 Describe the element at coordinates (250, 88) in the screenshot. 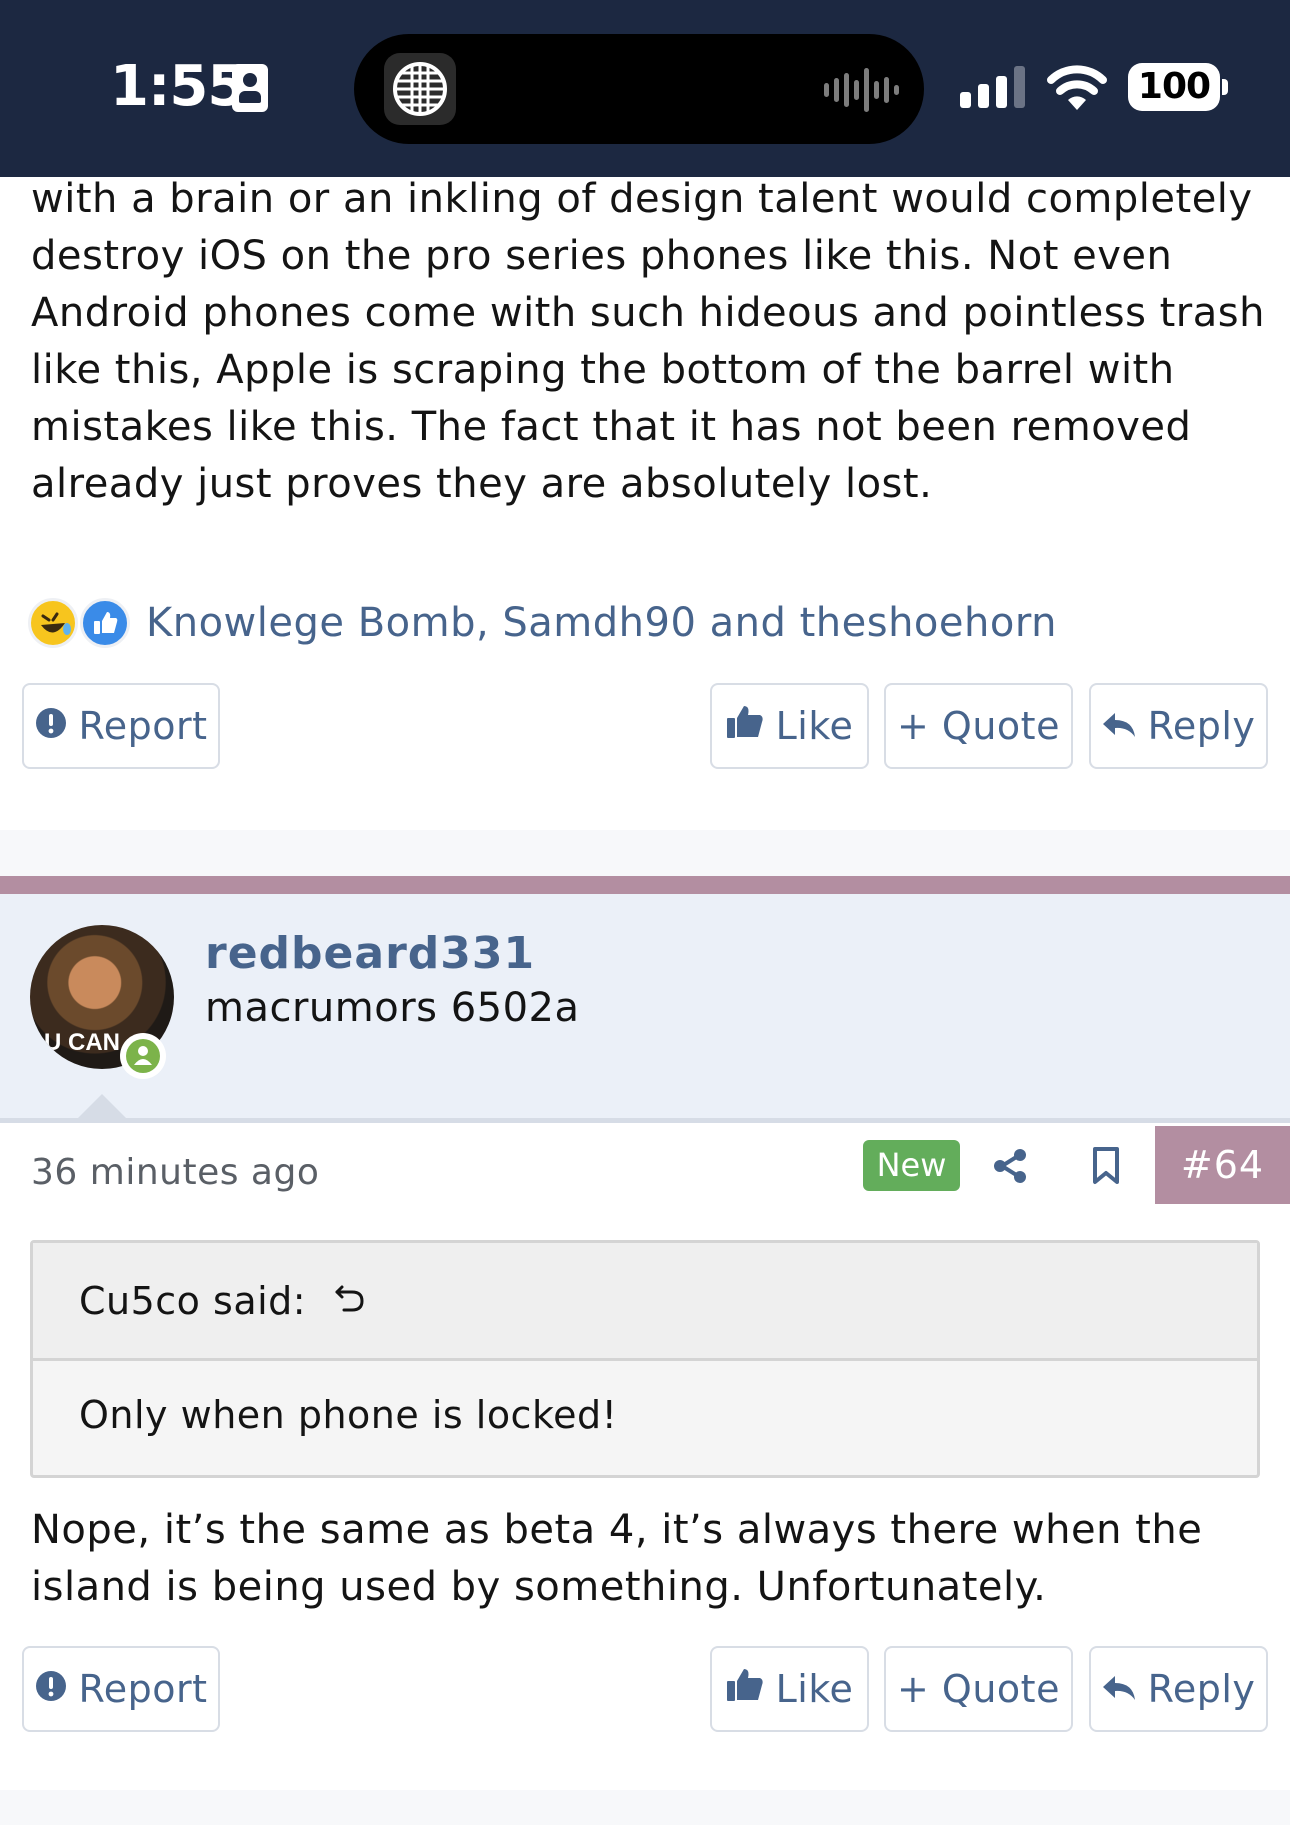

I see `contact-card-icon` at that location.